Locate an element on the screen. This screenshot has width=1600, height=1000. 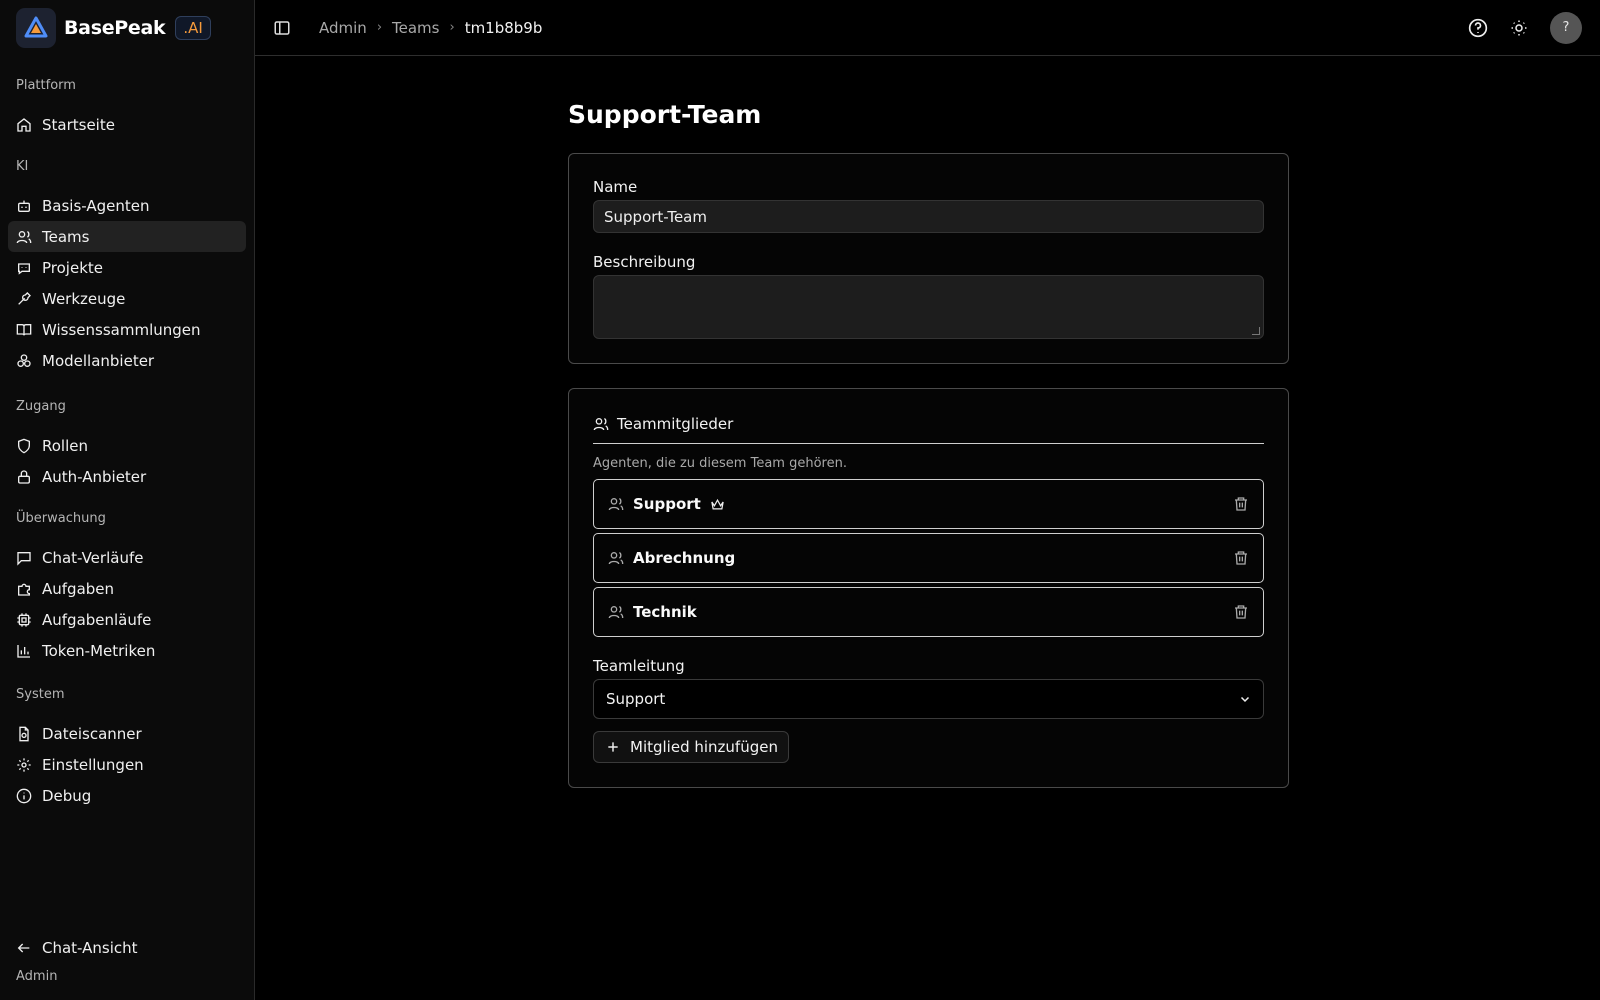
sidebar-item-basis-agenten: Basis-Agenten is located at coordinates (127, 205).